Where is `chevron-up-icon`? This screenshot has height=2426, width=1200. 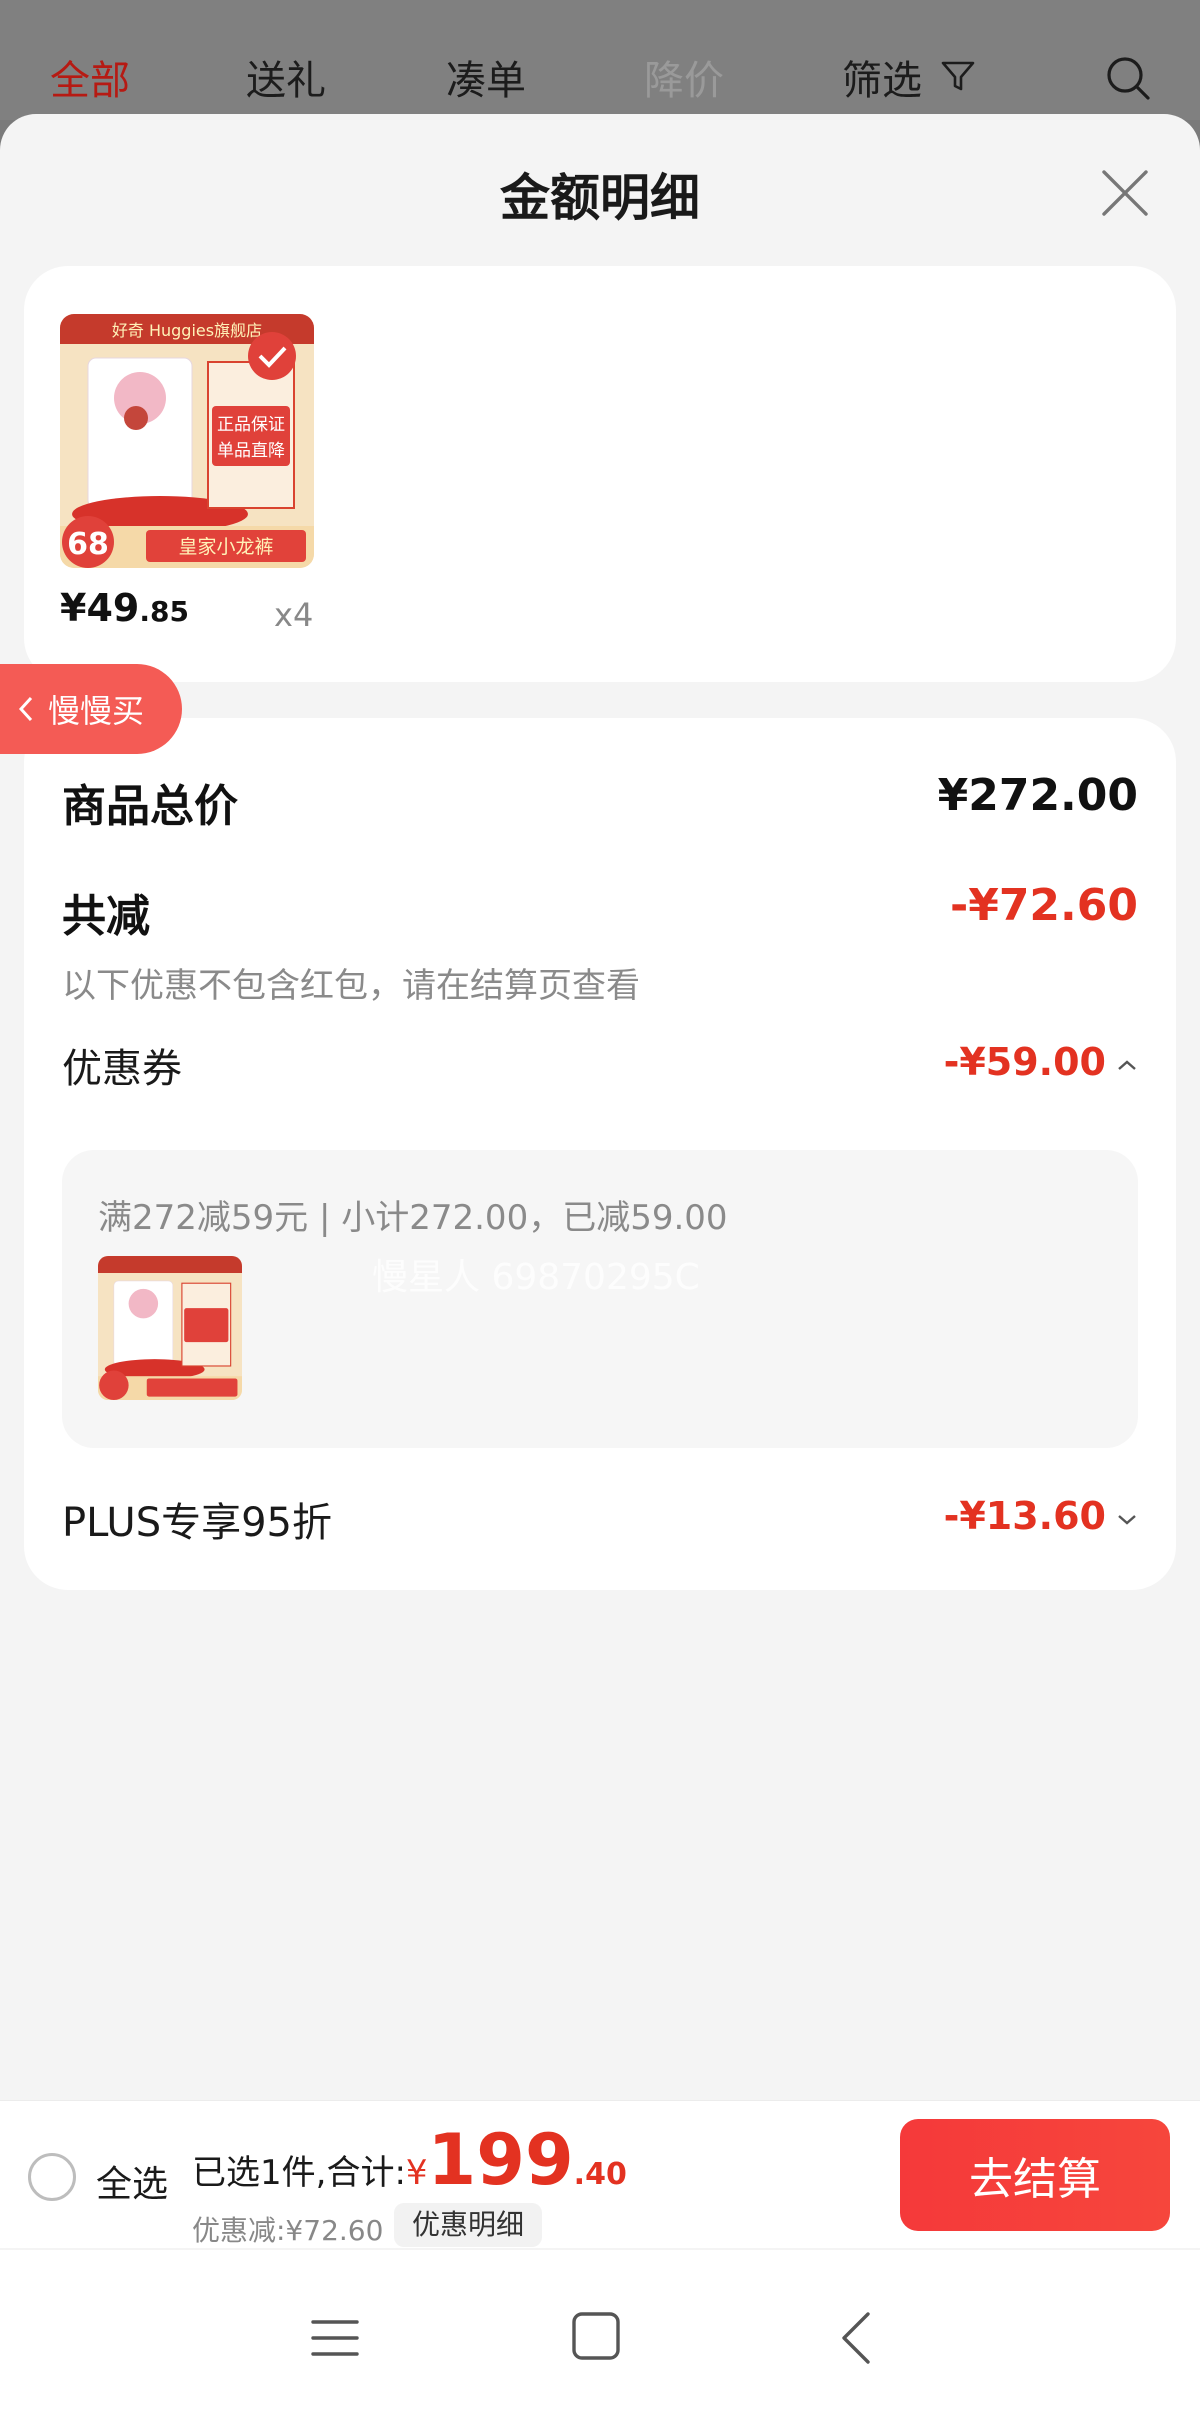
chevron-up-icon is located at coordinates (1127, 1065).